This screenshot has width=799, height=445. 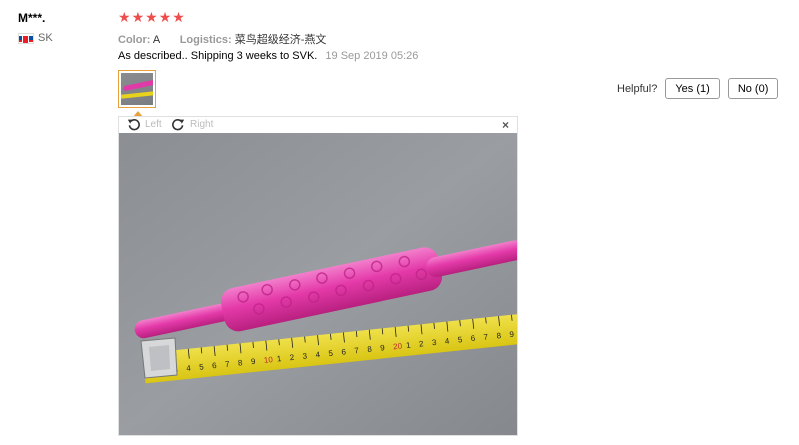 What do you see at coordinates (637, 88) in the screenshot?
I see `helpful-label: Helpful?` at bounding box center [637, 88].